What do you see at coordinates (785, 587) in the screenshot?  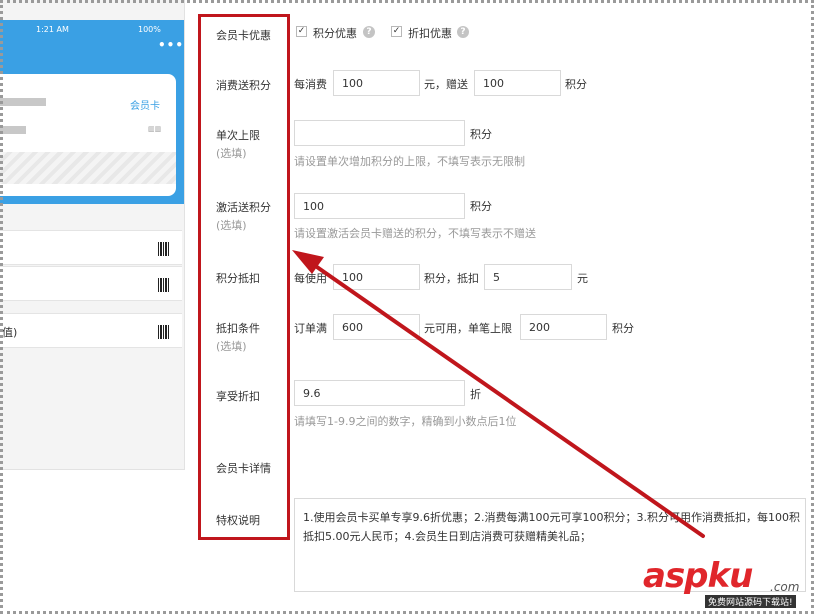 I see `watermark-domain: .com` at bounding box center [785, 587].